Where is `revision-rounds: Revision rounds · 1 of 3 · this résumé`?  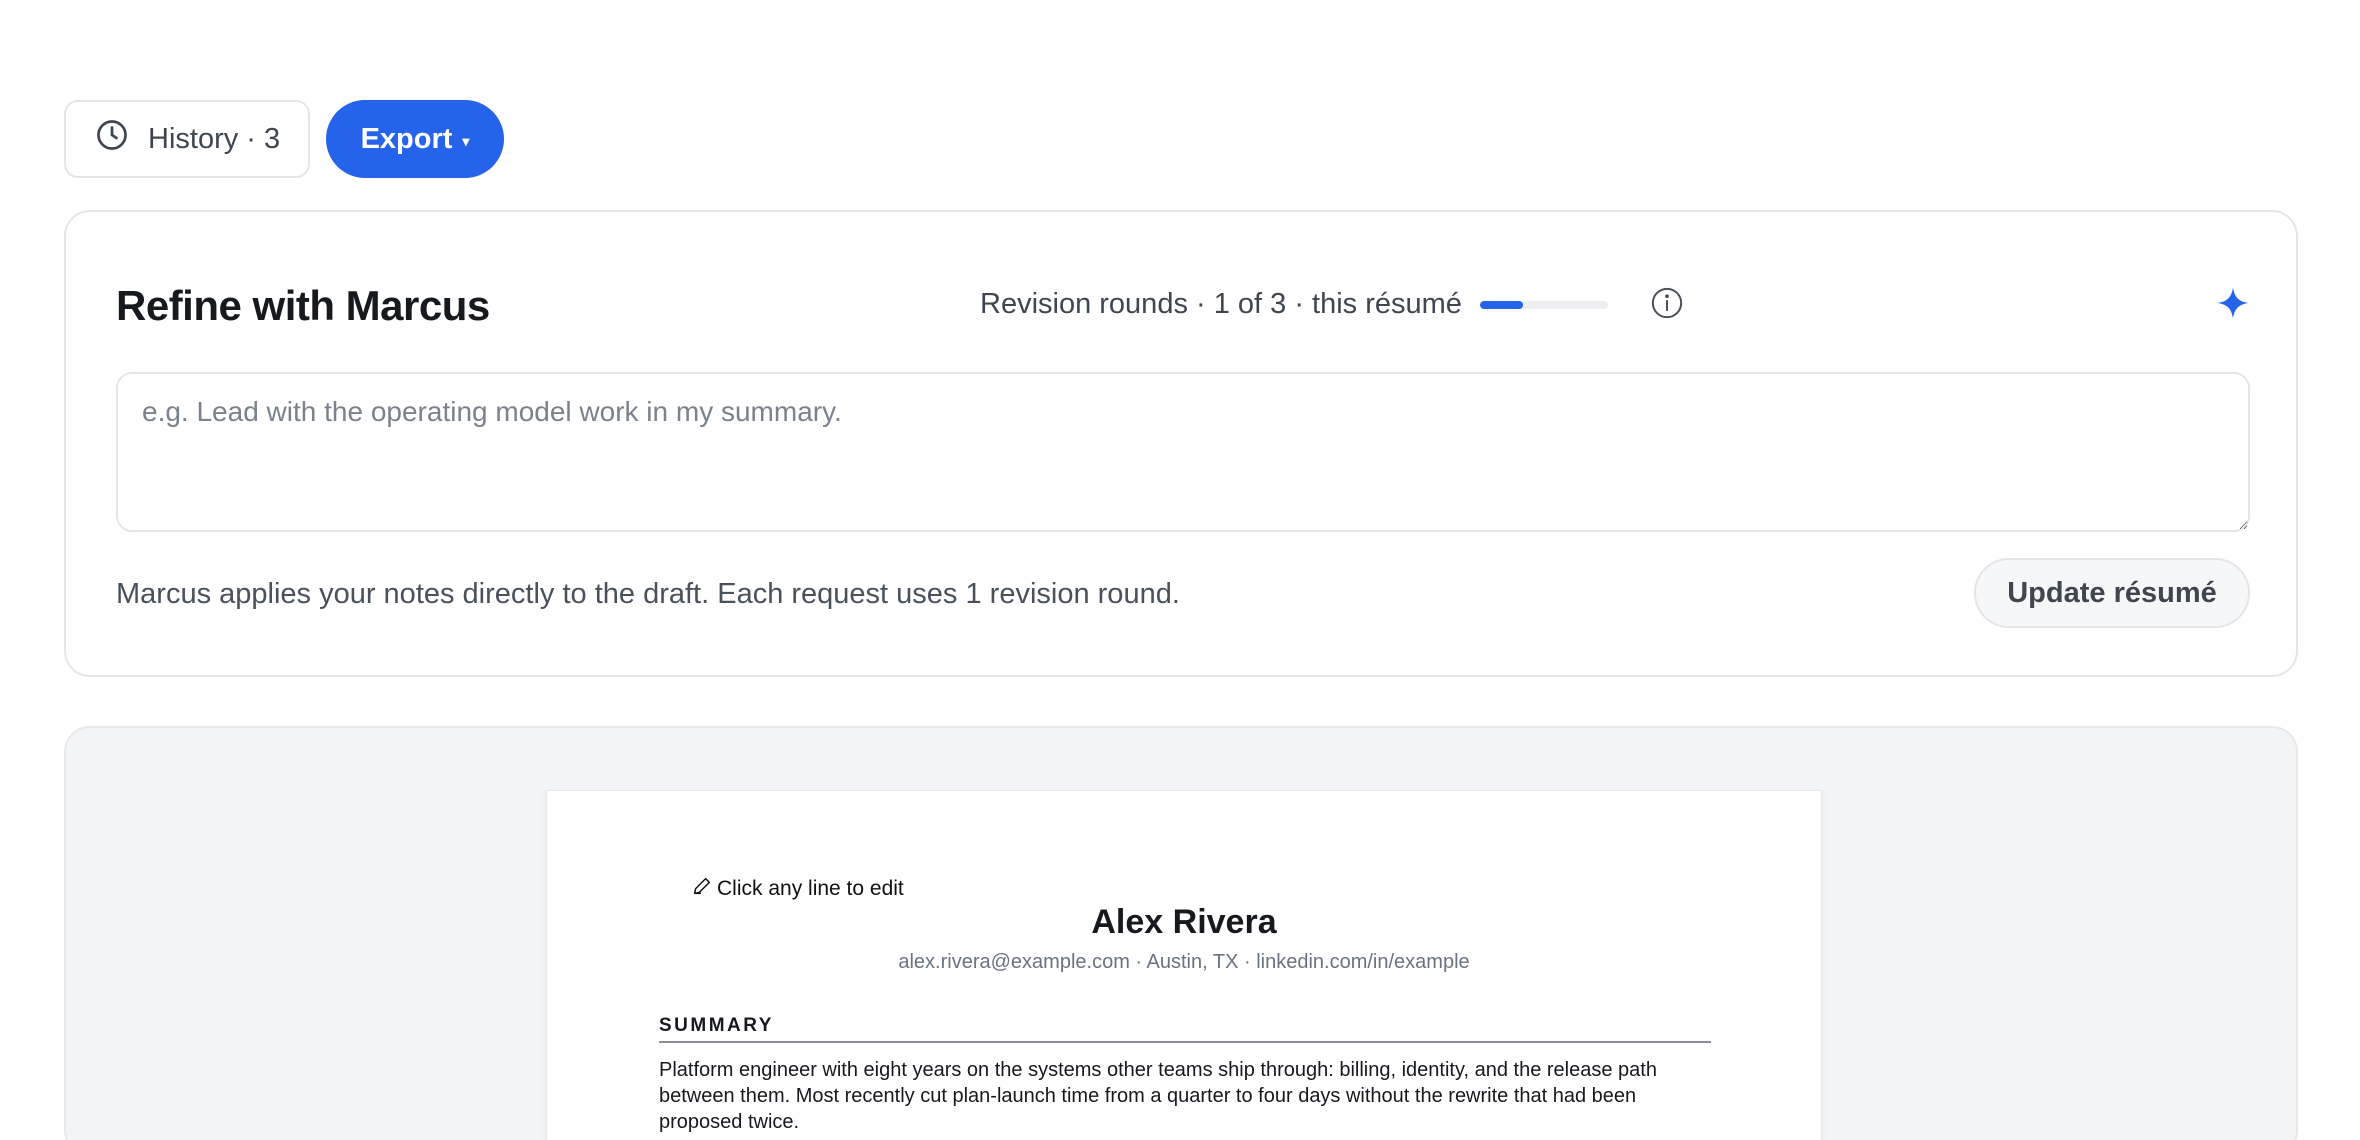
revision-rounds: Revision rounds · 1 of 3 · this résumé is located at coordinates (1294, 304).